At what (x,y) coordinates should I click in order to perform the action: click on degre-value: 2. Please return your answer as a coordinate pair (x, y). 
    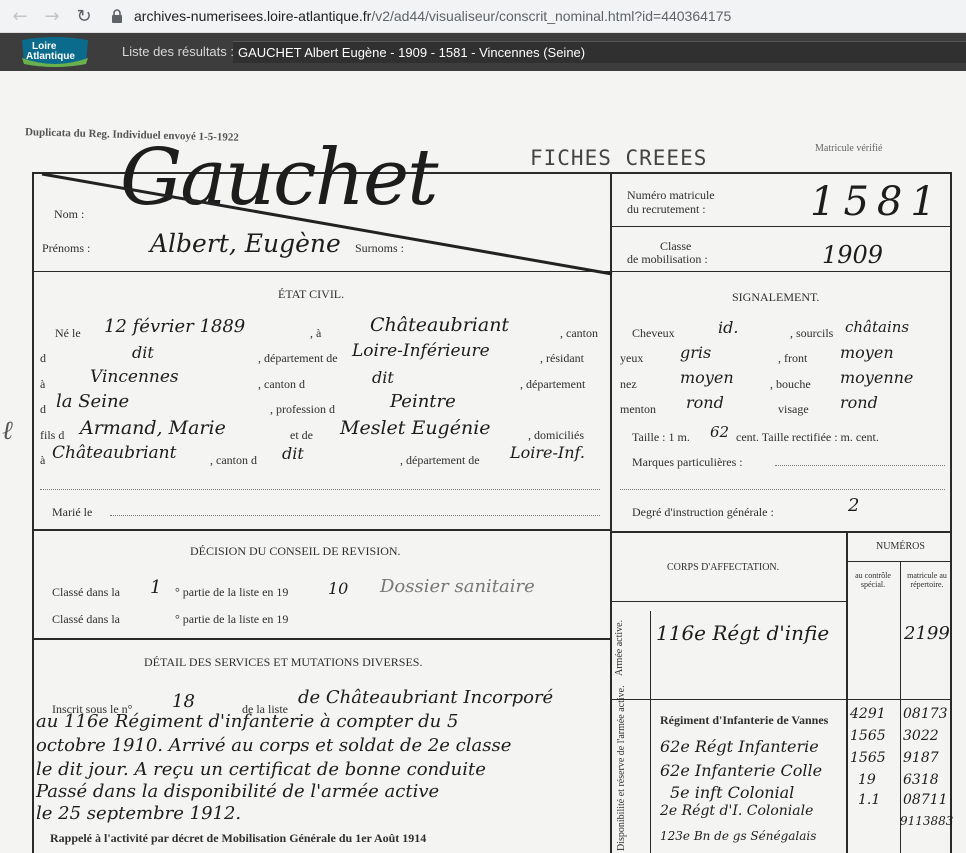
    Looking at the image, I should click on (854, 505).